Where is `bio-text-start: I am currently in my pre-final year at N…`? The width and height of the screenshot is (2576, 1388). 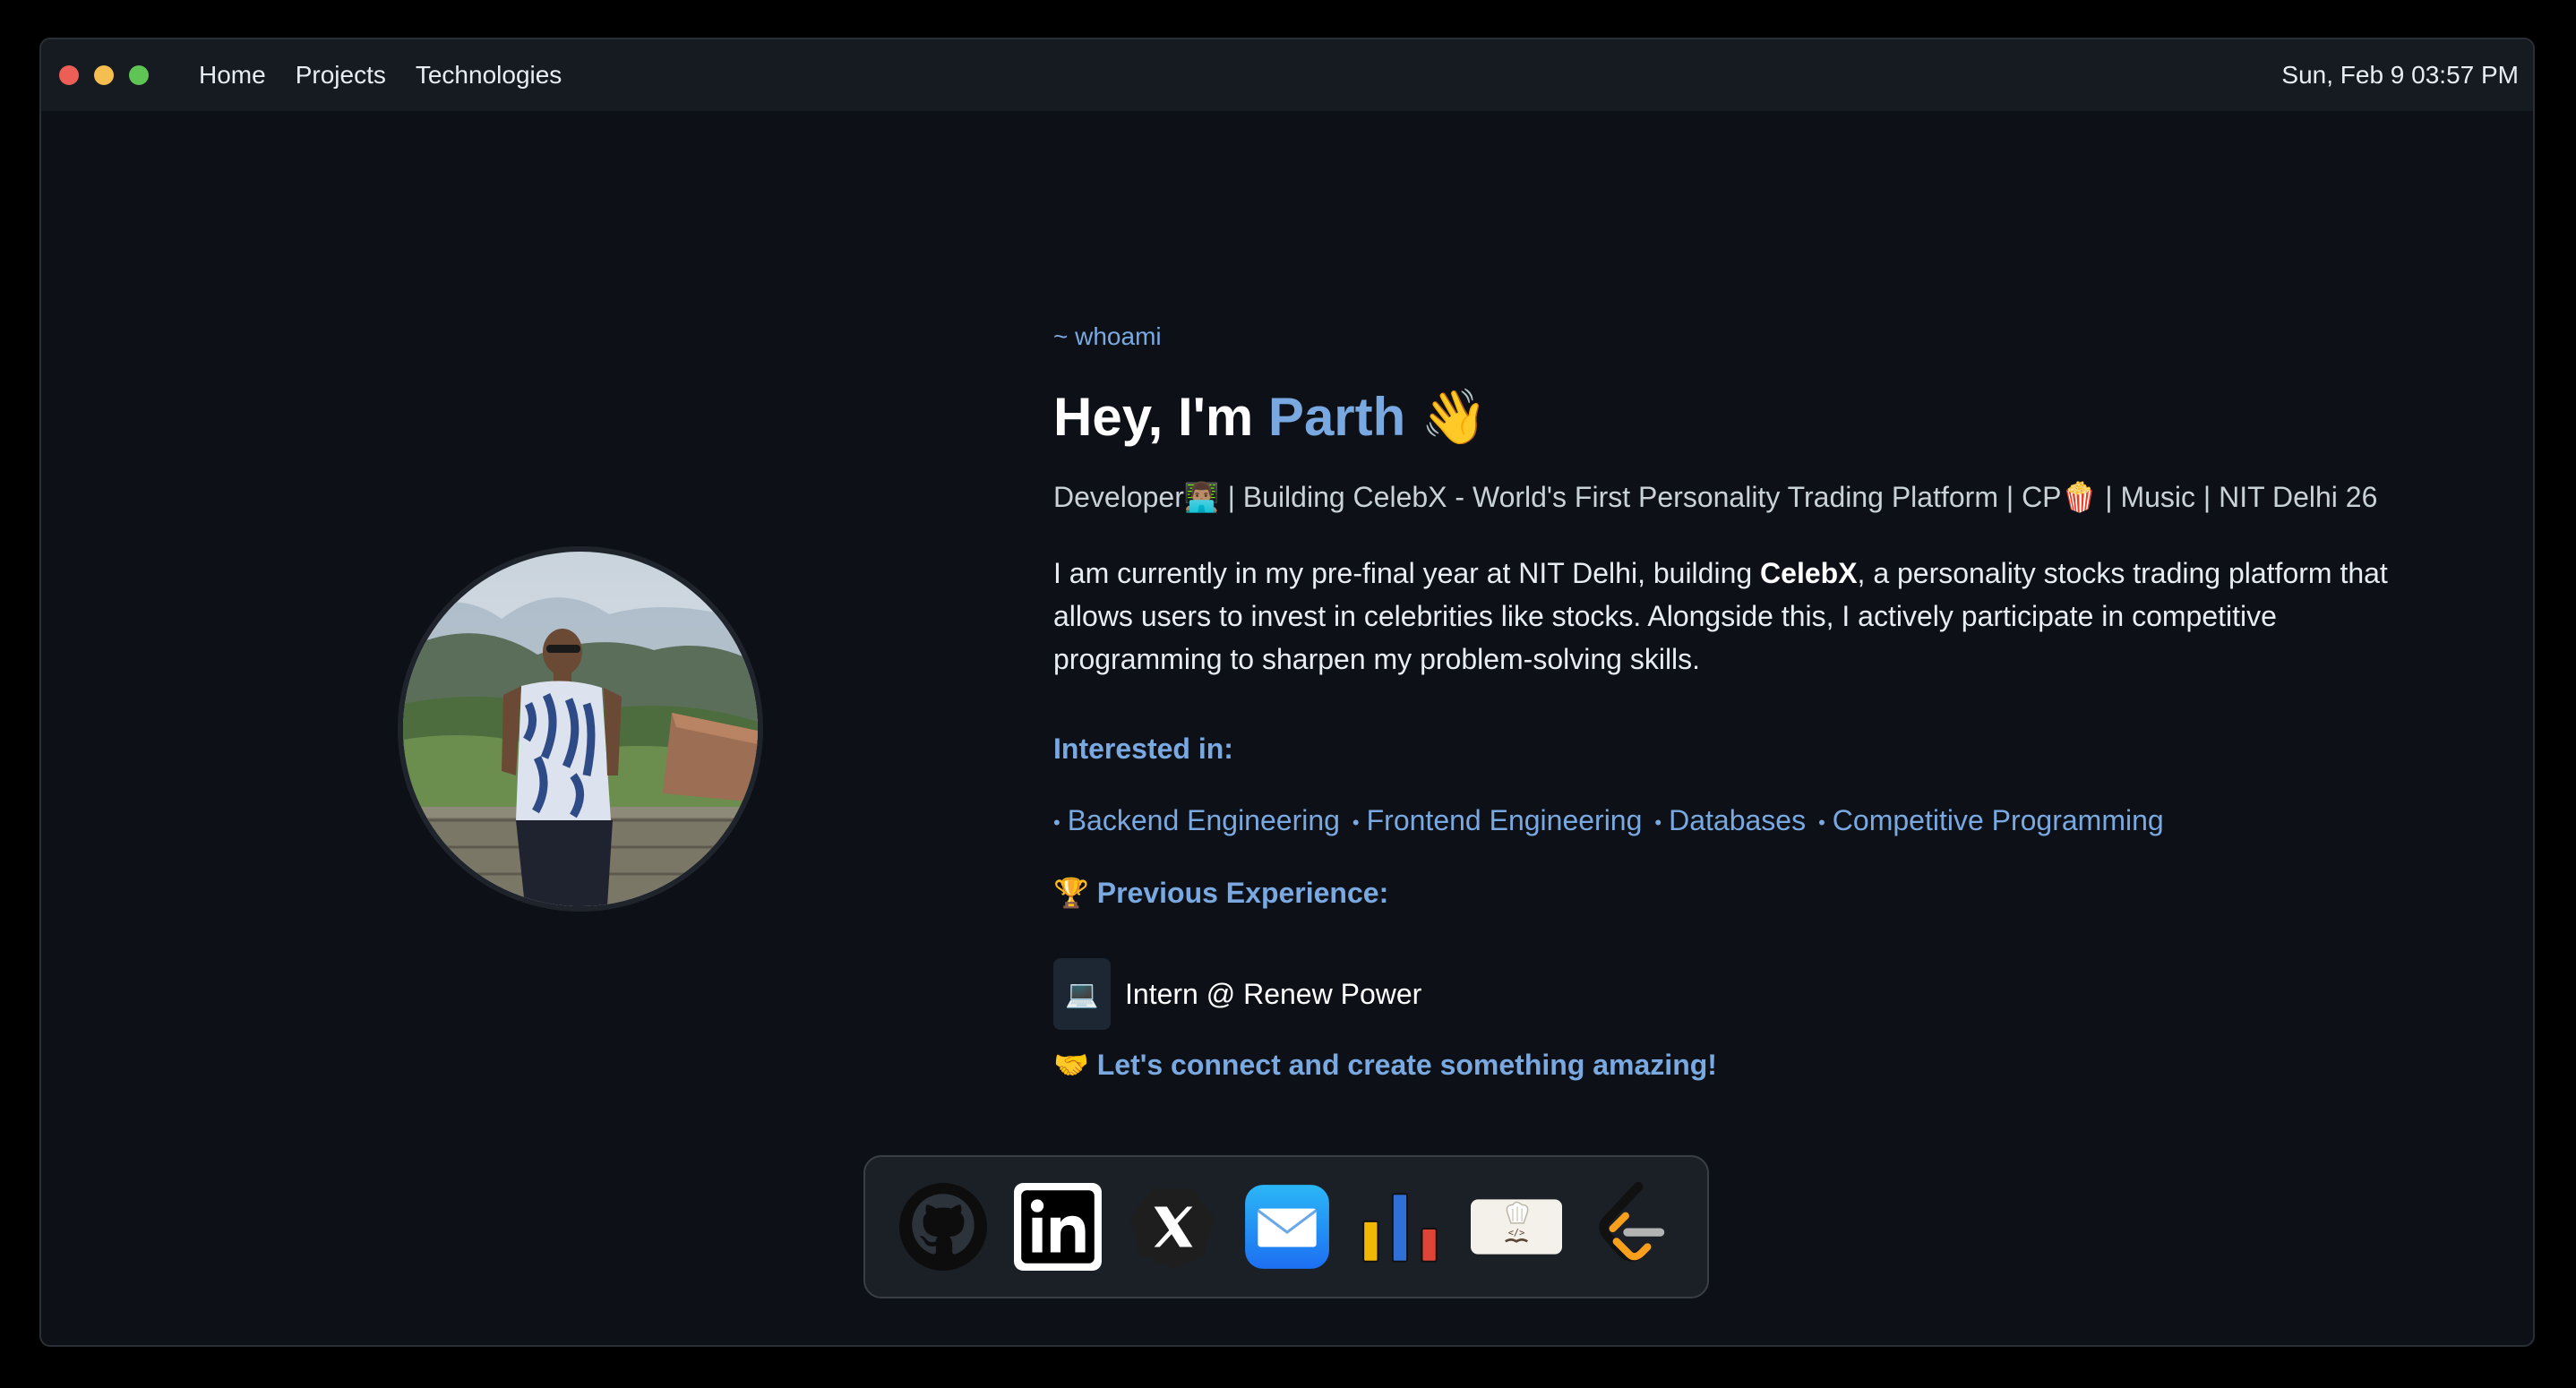
bio-text-start: I am currently in my pre-final year at N… is located at coordinates (1407, 573).